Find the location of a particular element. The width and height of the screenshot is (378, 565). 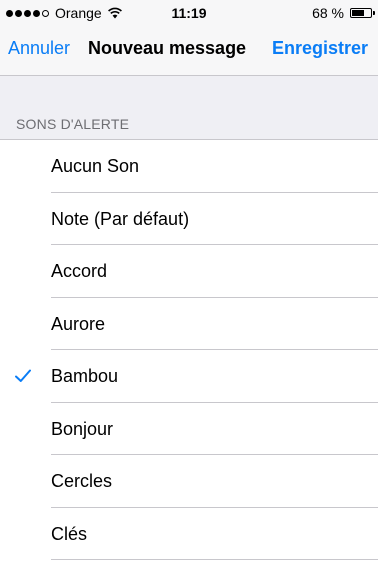

list-item: Note (Par défaut) is located at coordinates (189, 219).